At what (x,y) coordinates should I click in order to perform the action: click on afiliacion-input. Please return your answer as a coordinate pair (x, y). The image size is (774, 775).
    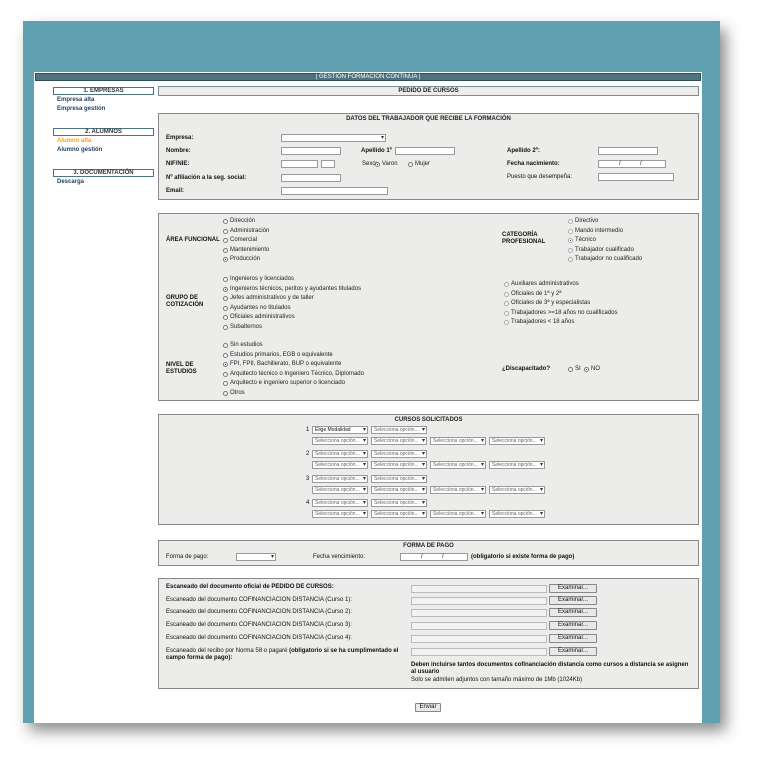
    Looking at the image, I should click on (311, 178).